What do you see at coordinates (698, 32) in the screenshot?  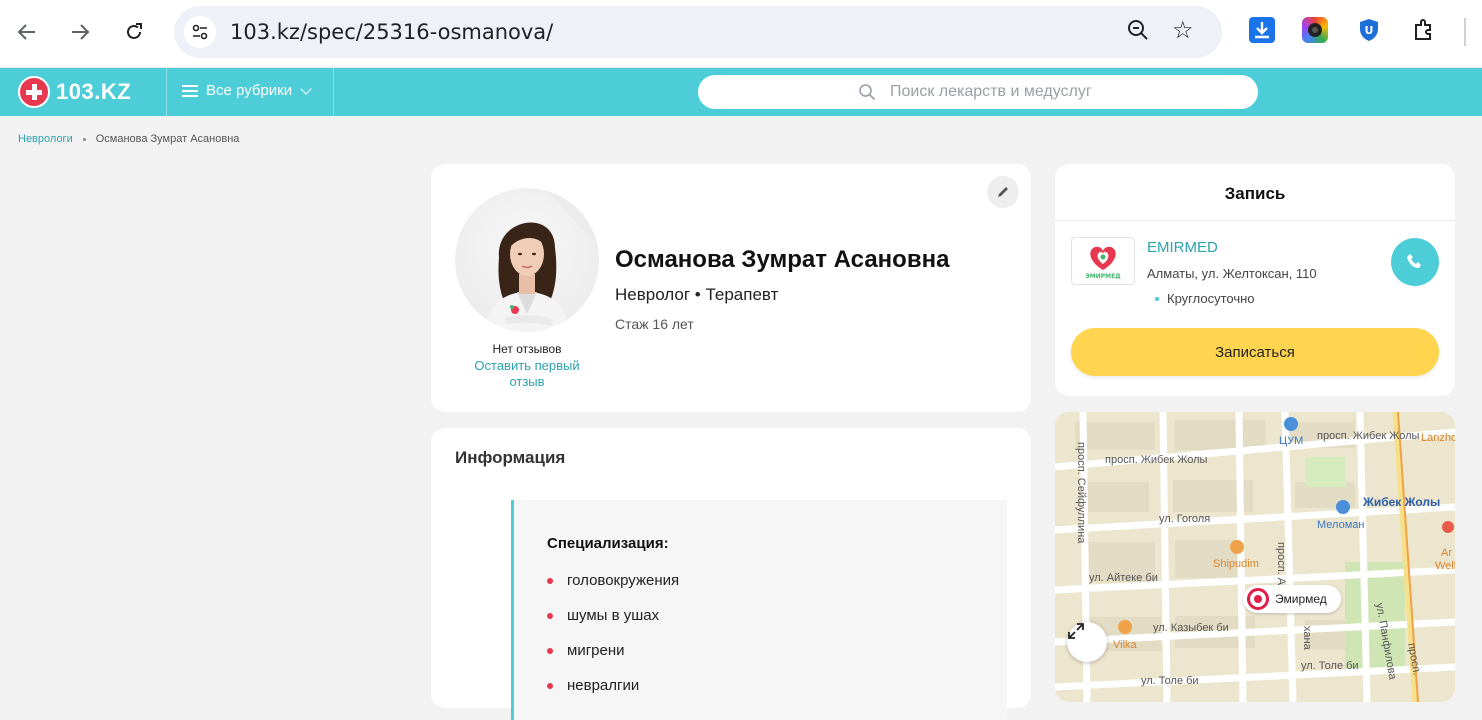 I see `address-bar: 103.kz/spec/25316-osmanova/ ☆` at bounding box center [698, 32].